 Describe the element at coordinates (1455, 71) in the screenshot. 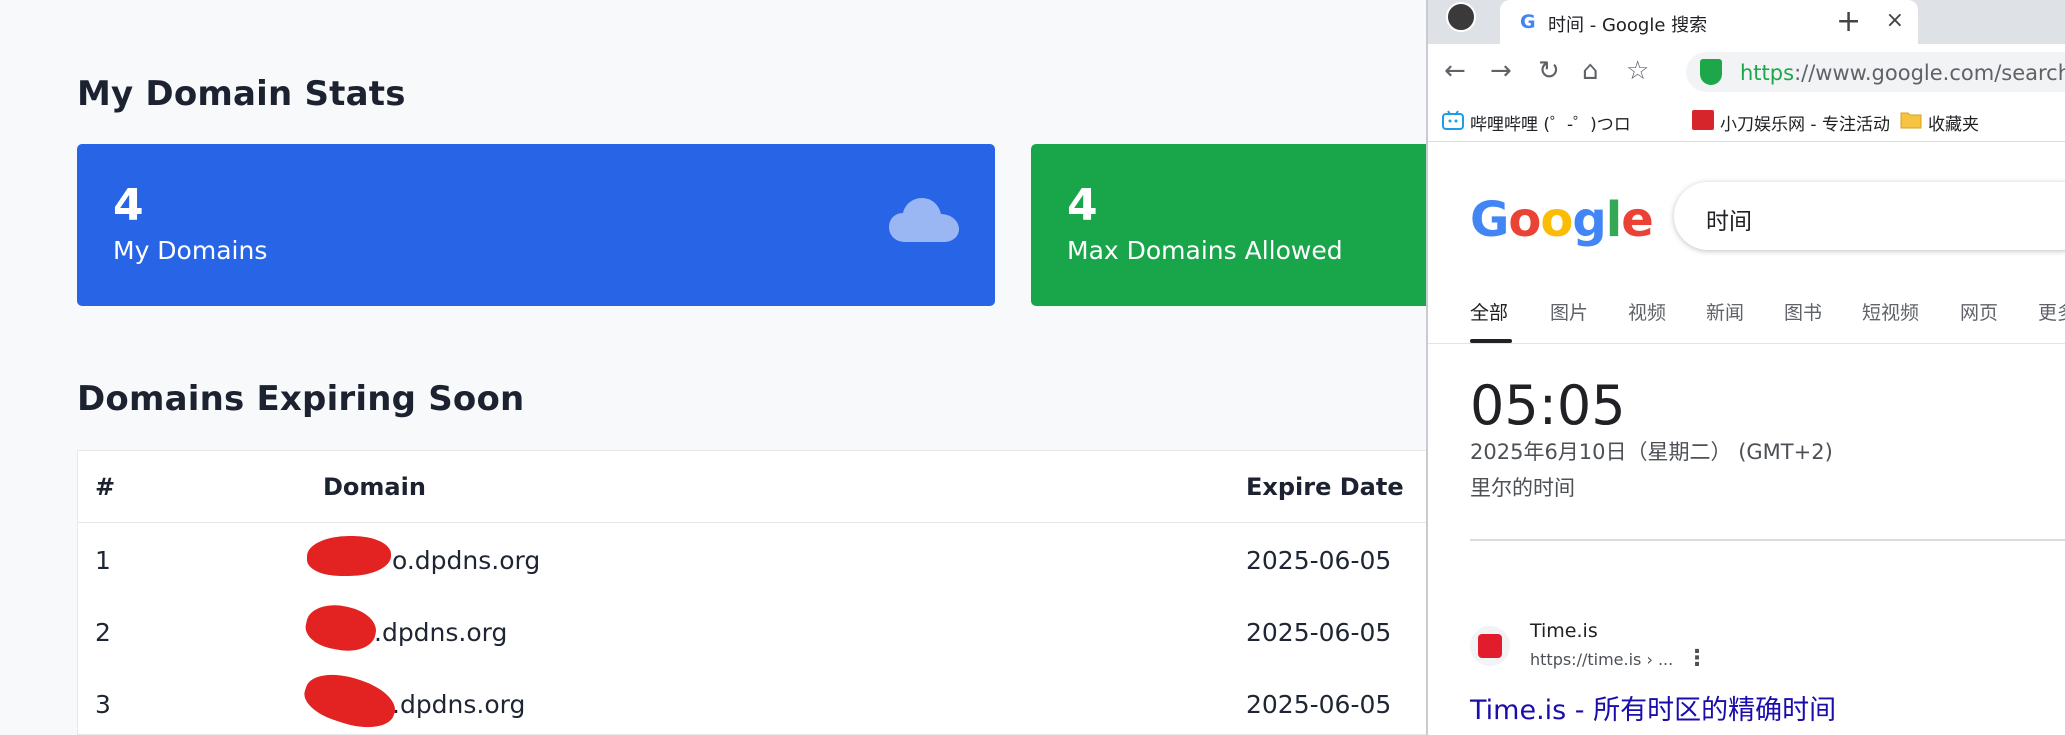

I see `back-arrow-icon: ←` at that location.